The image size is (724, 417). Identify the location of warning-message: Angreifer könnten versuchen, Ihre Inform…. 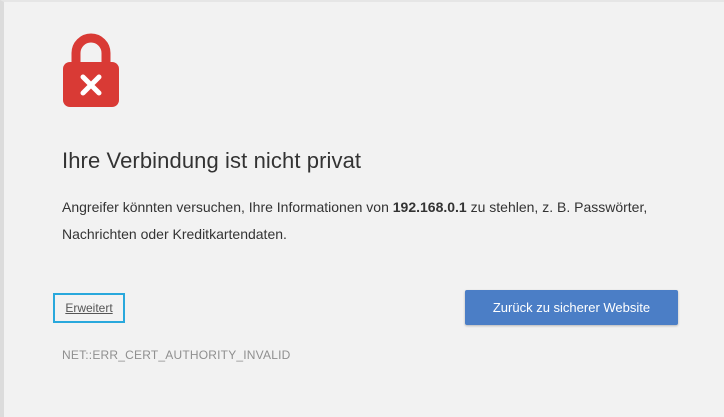
(362, 221).